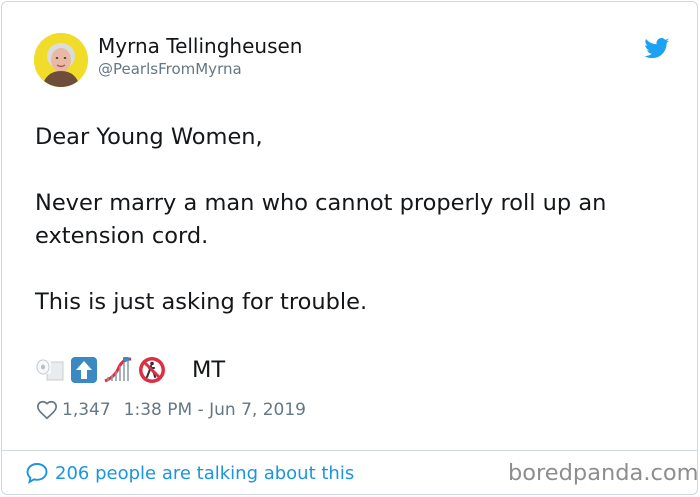  I want to click on source-watermark: boredpanda.com, so click(603, 473).